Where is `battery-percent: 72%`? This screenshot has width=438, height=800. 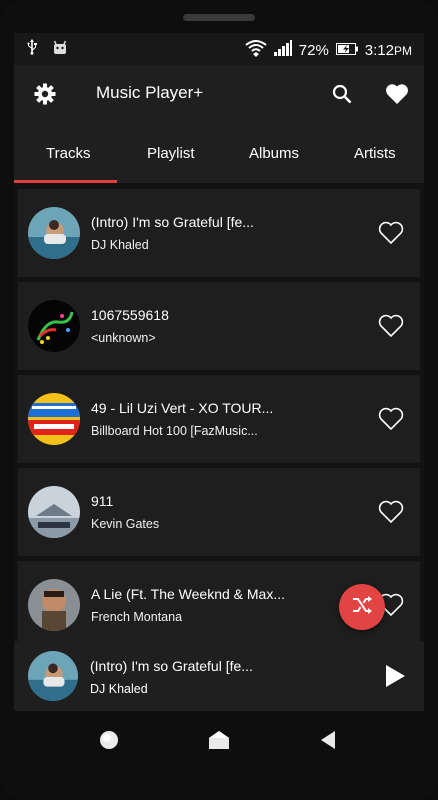
battery-percent: 72% is located at coordinates (313, 50).